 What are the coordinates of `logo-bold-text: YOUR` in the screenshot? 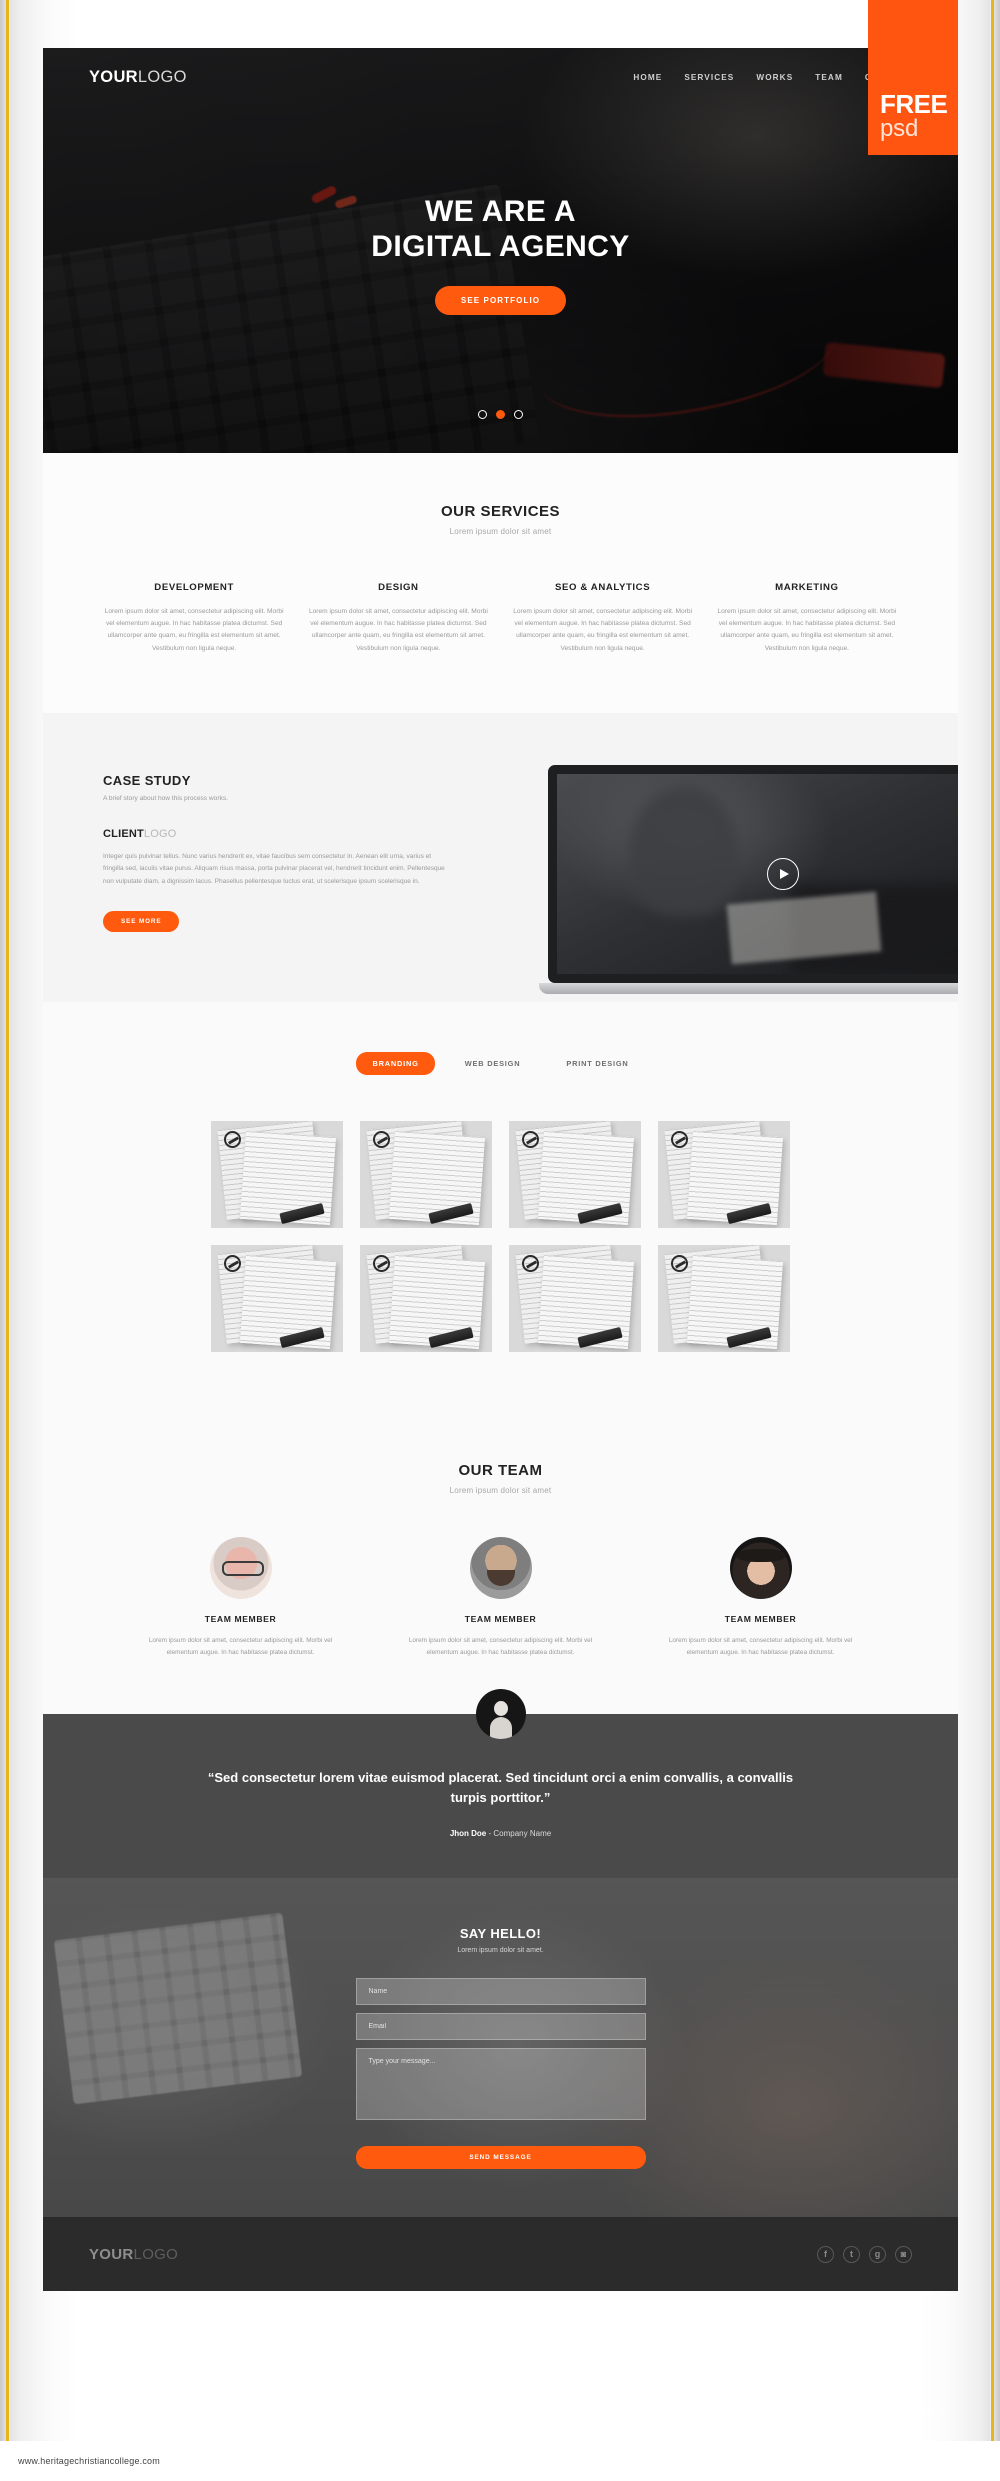 It's located at (113, 76).